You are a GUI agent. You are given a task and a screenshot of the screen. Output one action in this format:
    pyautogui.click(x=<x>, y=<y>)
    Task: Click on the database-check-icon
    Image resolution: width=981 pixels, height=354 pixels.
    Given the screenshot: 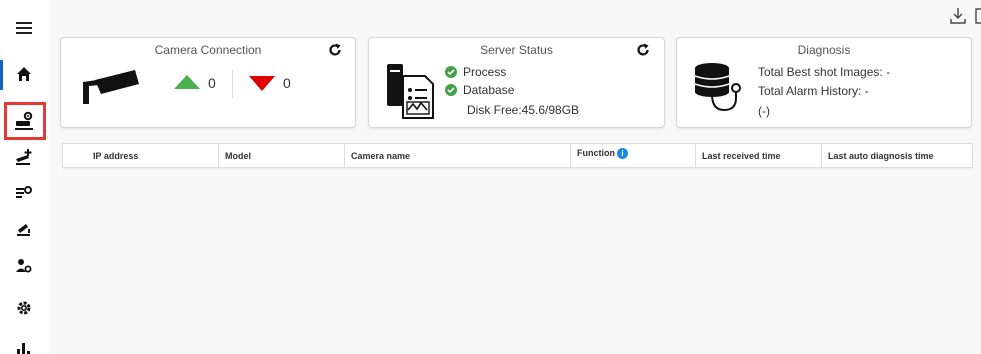 What is the action you would take?
    pyautogui.click(x=451, y=90)
    